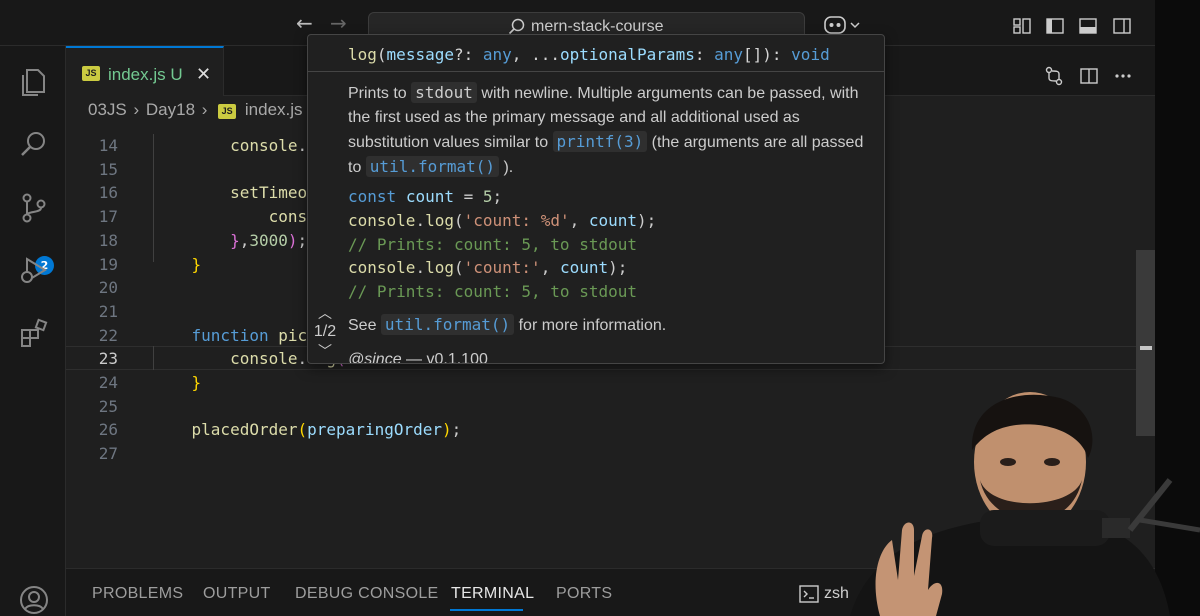  I want to click on code-token: (, so click(458, 268).